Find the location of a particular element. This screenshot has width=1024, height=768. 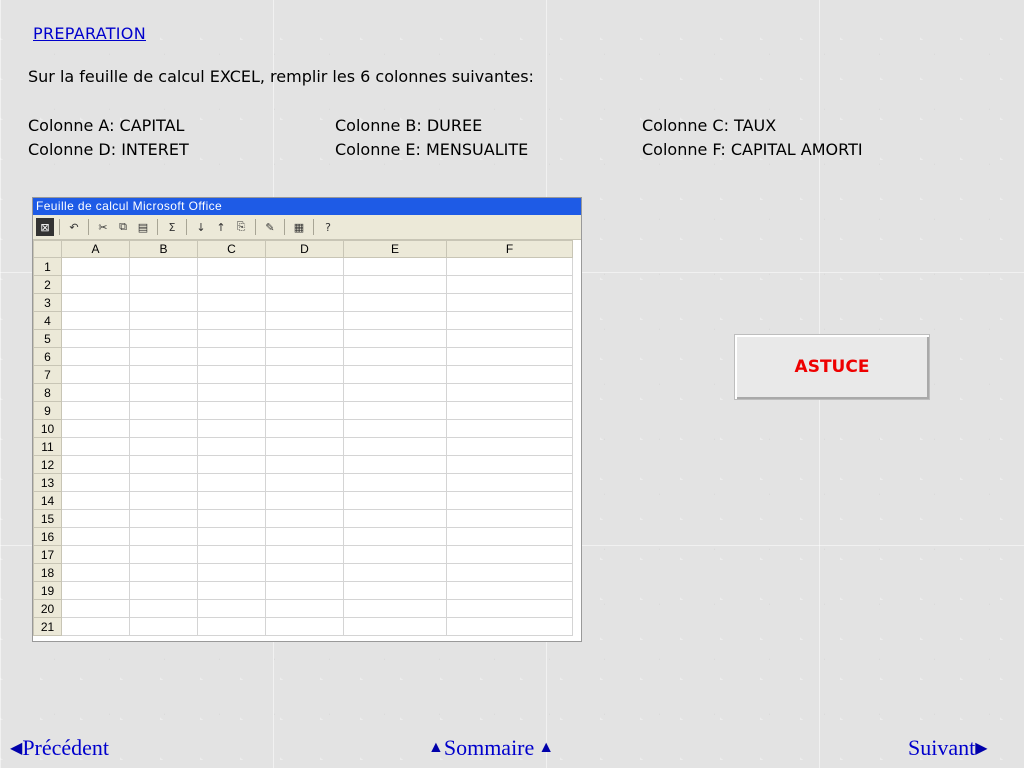

summary-link: ▲ Sommaire ▲ is located at coordinates (491, 748).